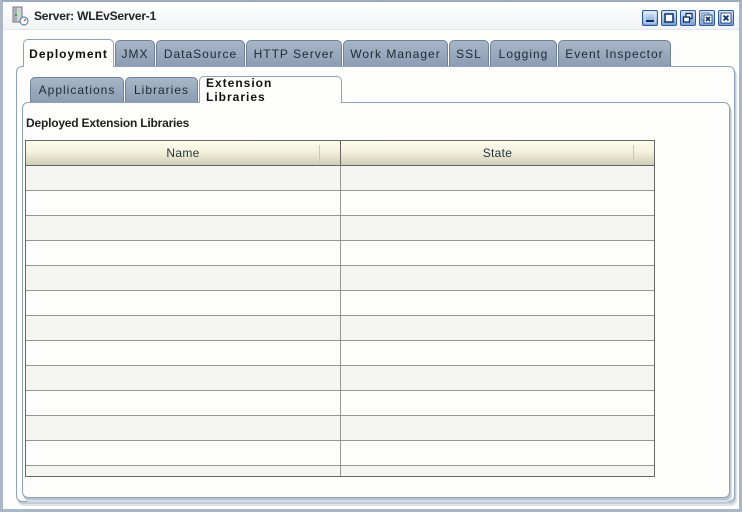 Image resolution: width=742 pixels, height=512 pixels. I want to click on server-icon, so click(20, 16).